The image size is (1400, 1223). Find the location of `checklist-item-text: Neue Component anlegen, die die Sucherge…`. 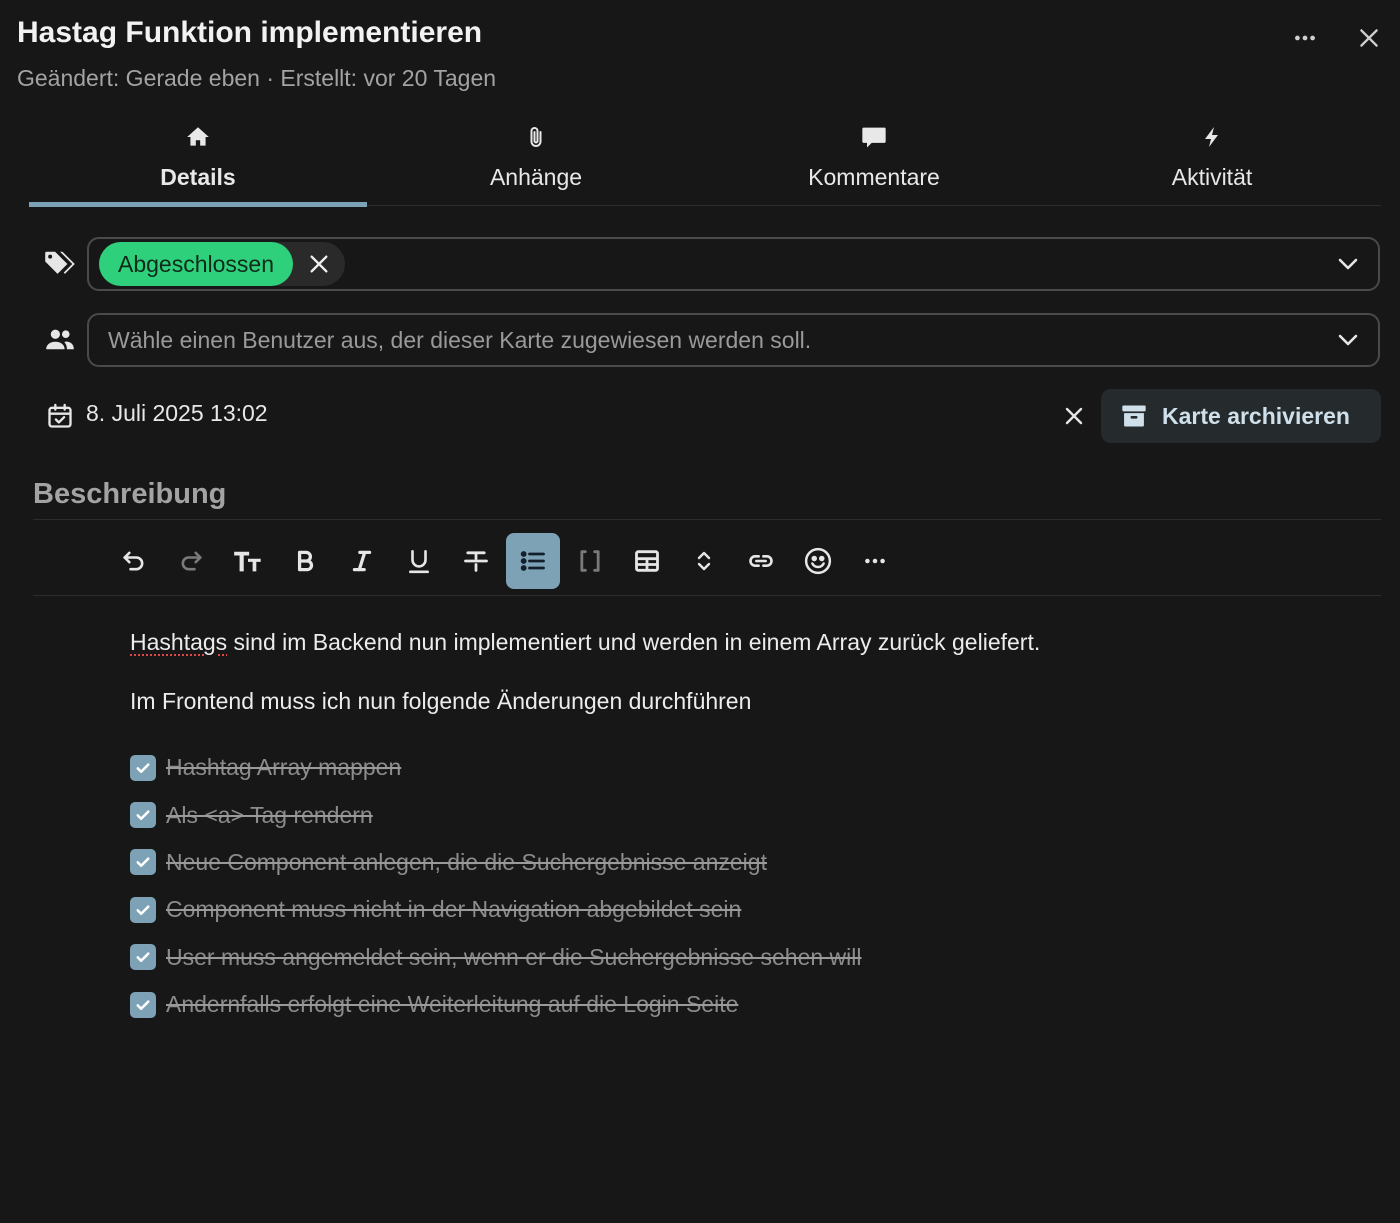

checklist-item-text: Neue Component anlegen, die die Sucherge… is located at coordinates (466, 861).